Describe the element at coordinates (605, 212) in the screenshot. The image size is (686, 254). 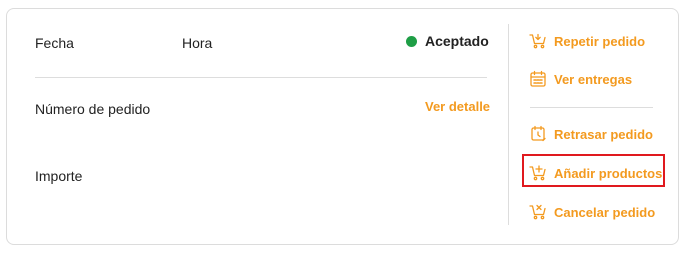
I see `cancel-order-label: Cancelar pedido` at that location.